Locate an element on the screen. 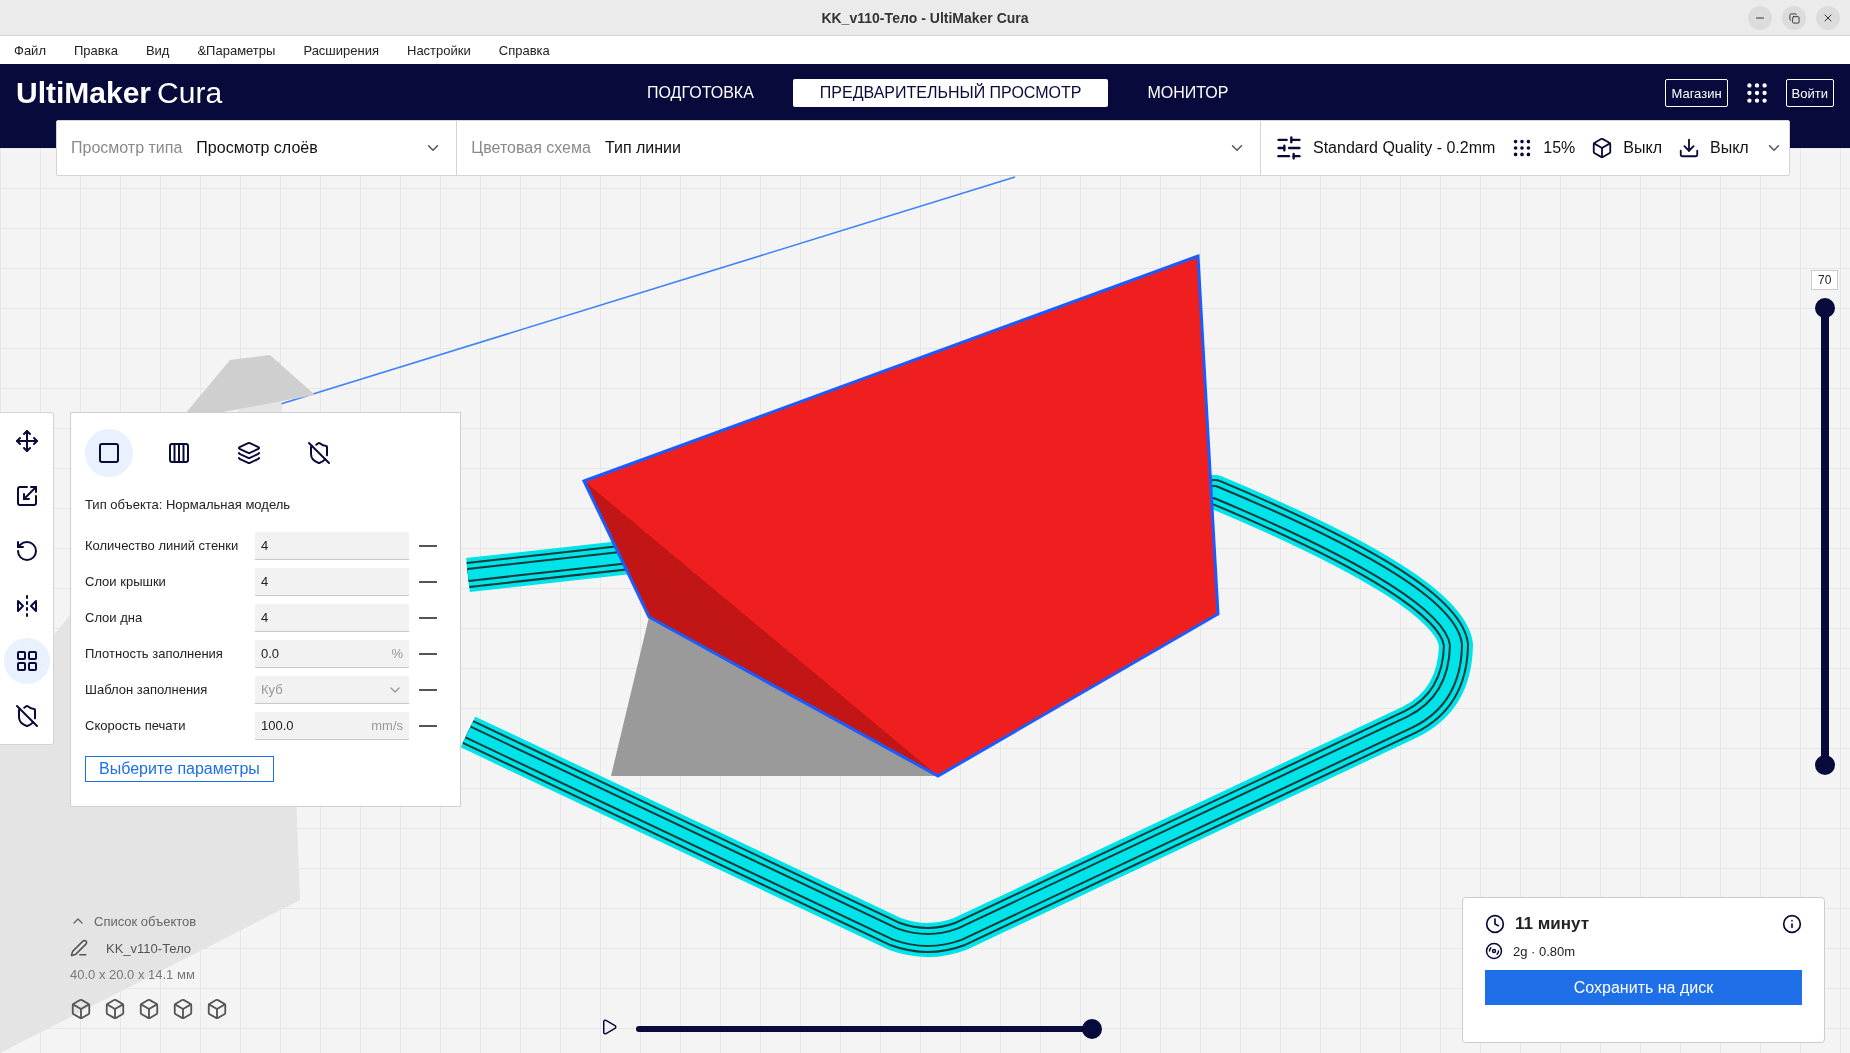  material-usage: 2g · 0.80m is located at coordinates (1544, 951).